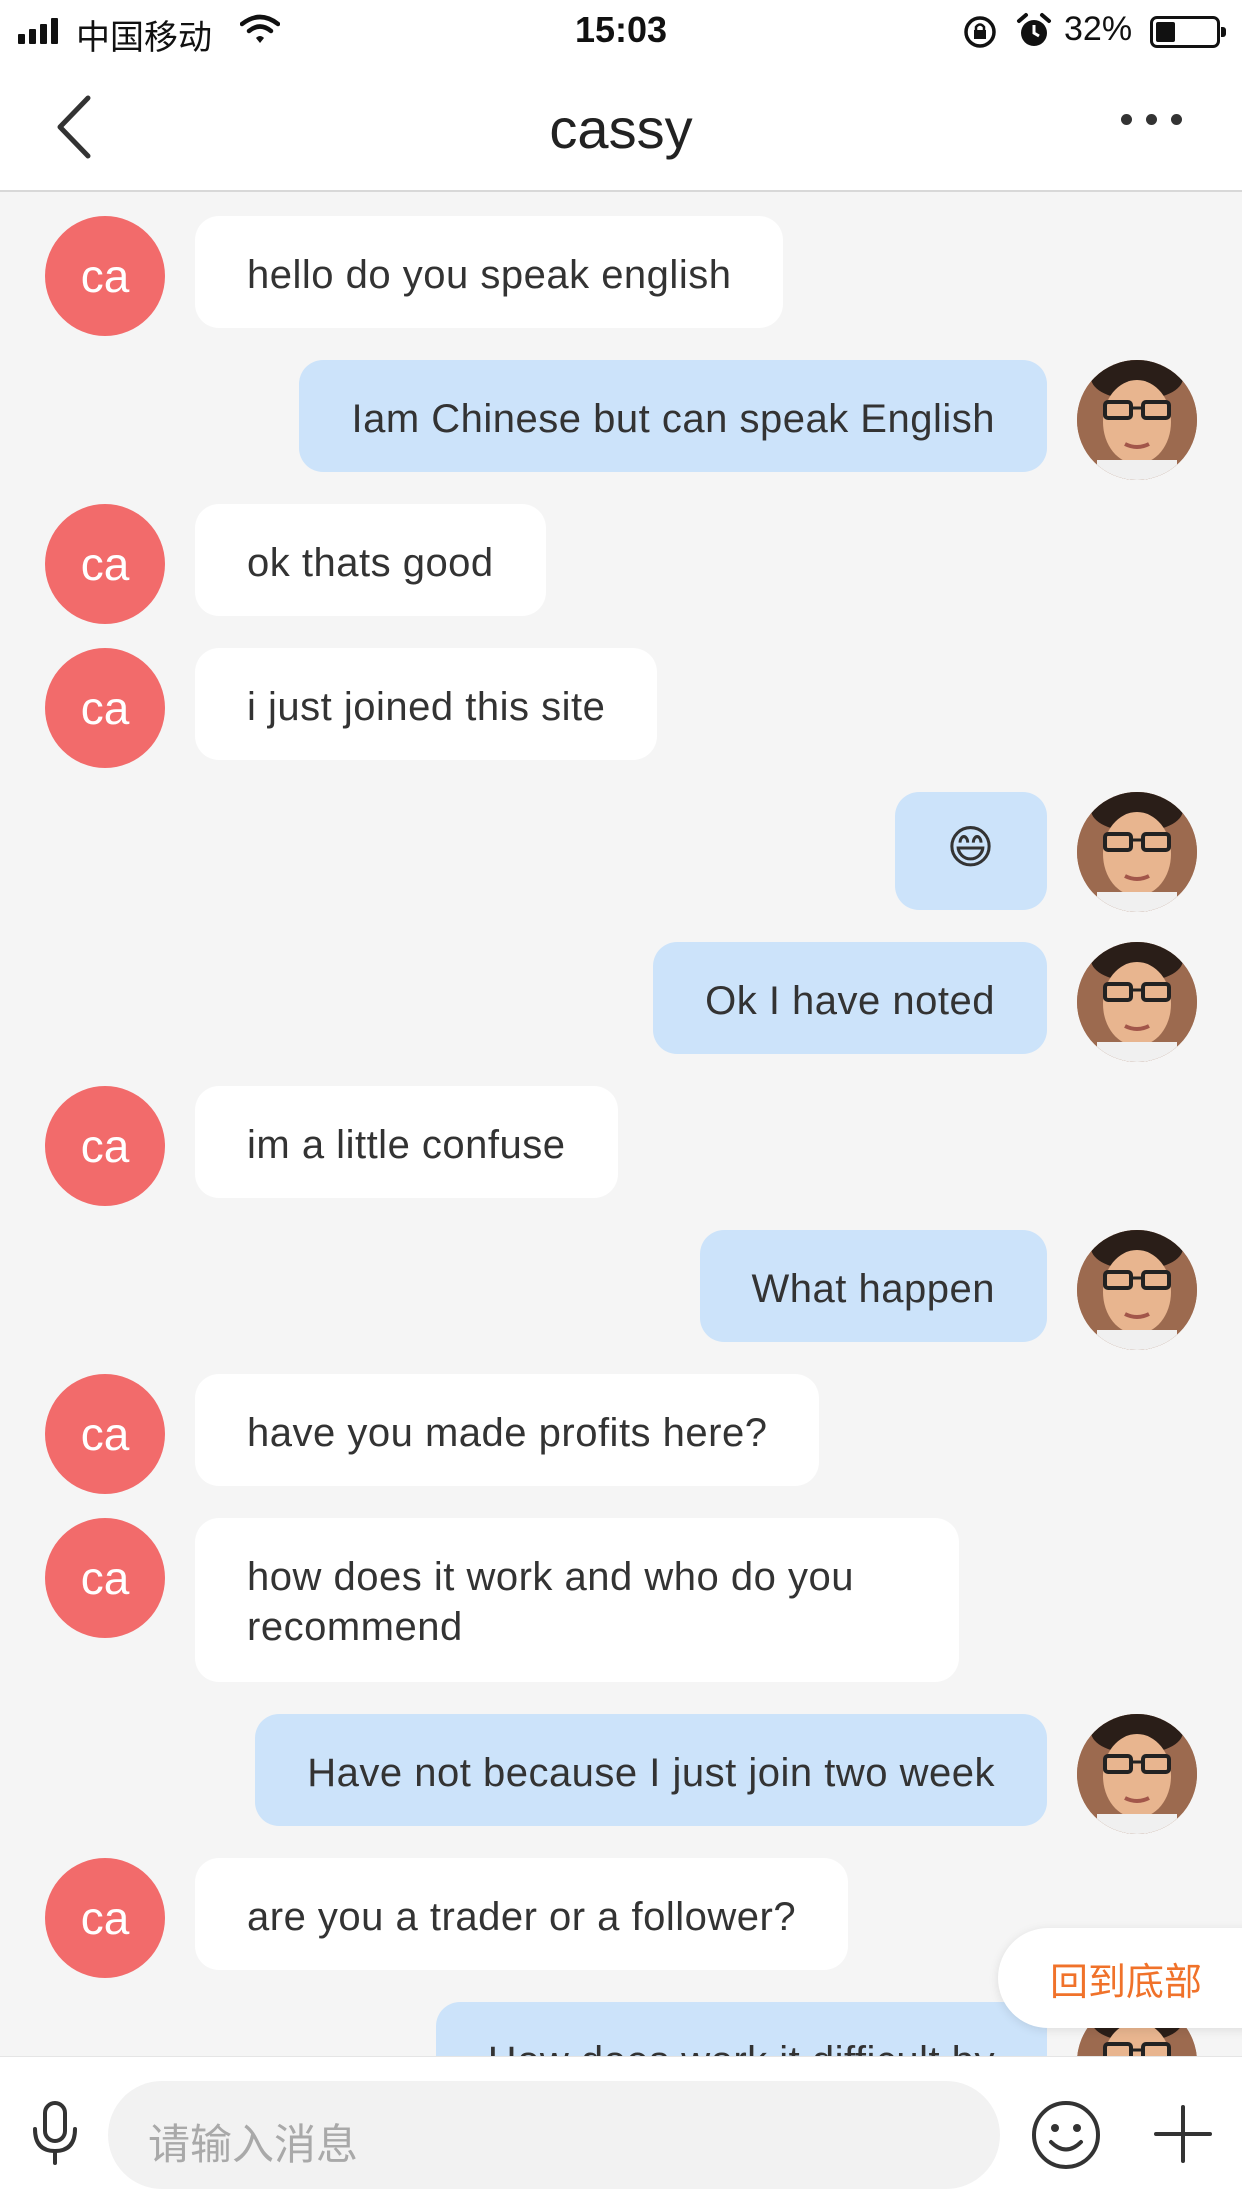  I want to click on plus-icon, so click(1183, 2134).